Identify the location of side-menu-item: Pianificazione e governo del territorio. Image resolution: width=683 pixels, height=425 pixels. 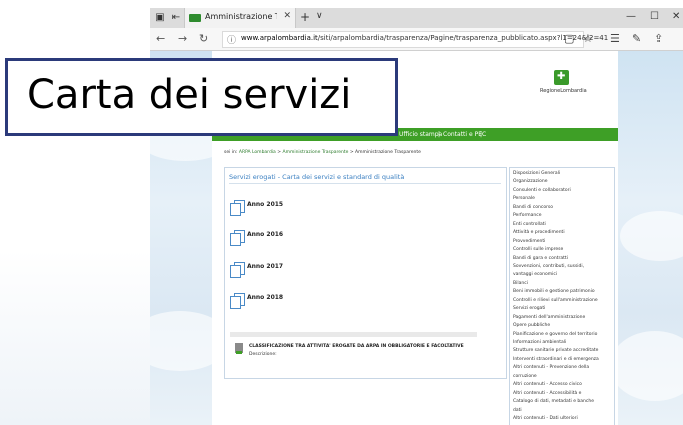
(555, 334).